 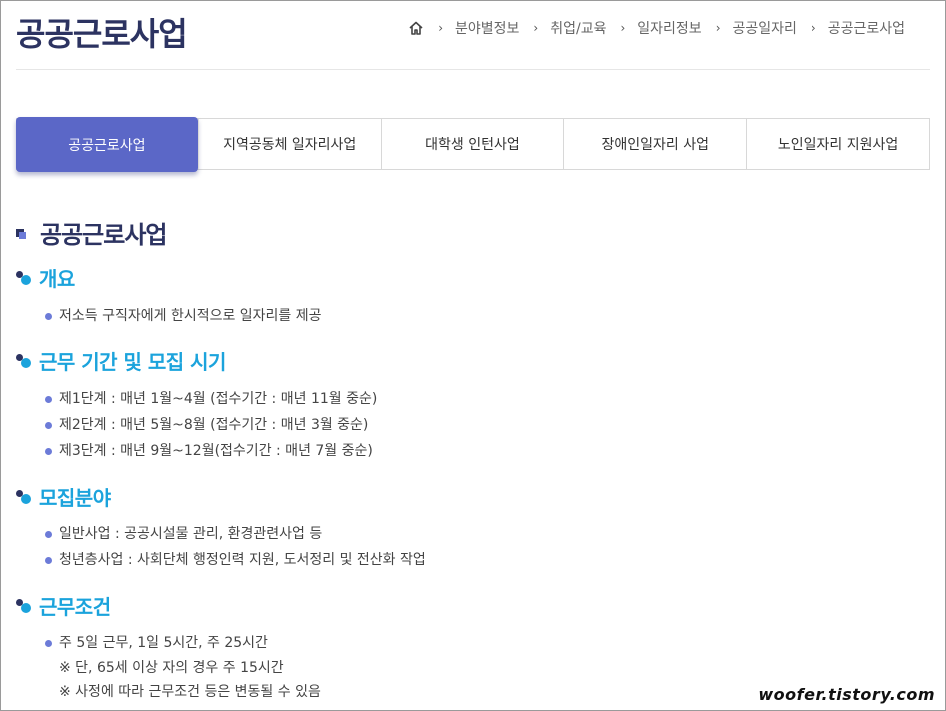 I want to click on section-heading-period: 근무 기간 및 모집 시기, so click(x=121, y=360).